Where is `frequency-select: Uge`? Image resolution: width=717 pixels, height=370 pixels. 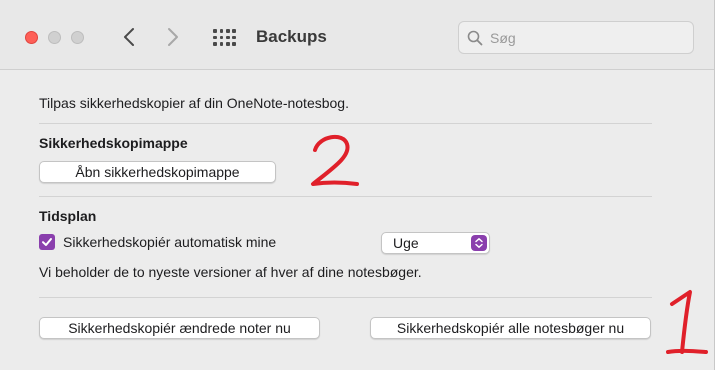
frequency-select: Uge is located at coordinates (435, 243).